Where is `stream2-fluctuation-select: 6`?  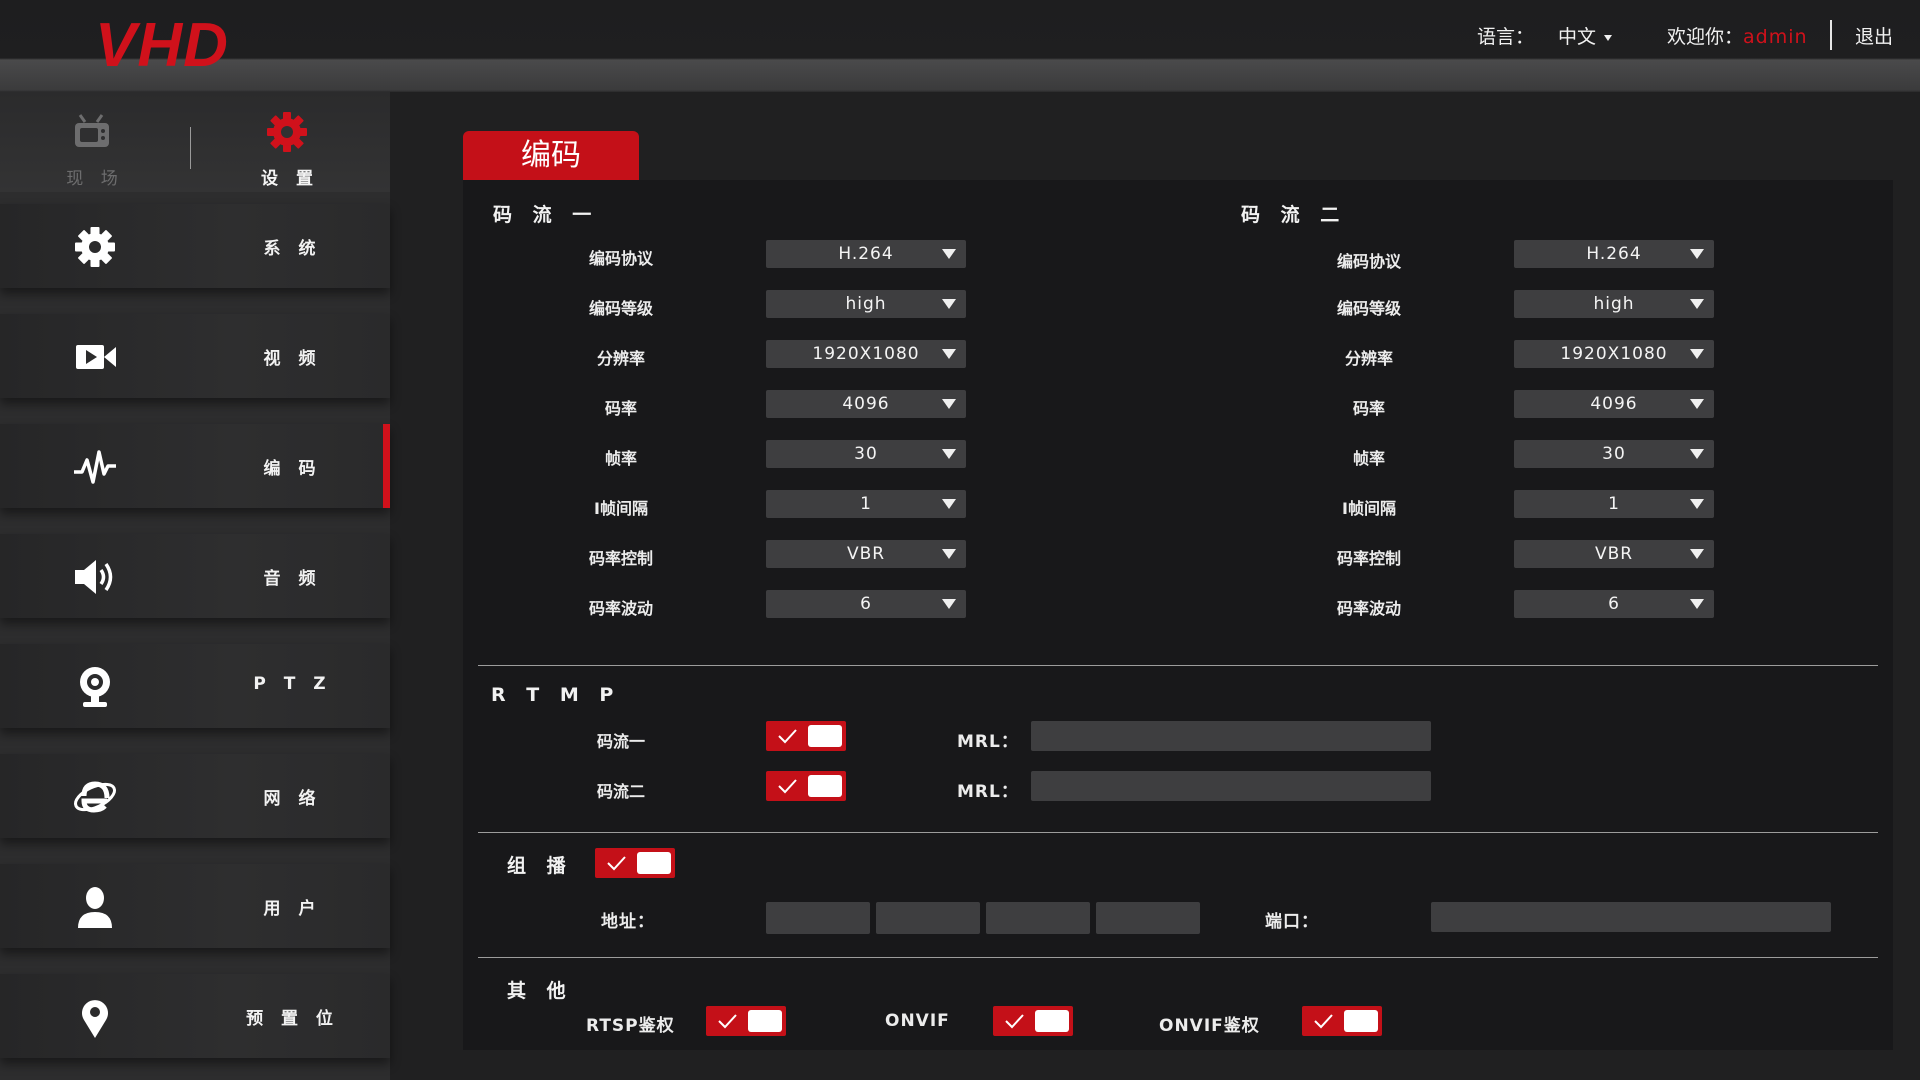 stream2-fluctuation-select: 6 is located at coordinates (1614, 604).